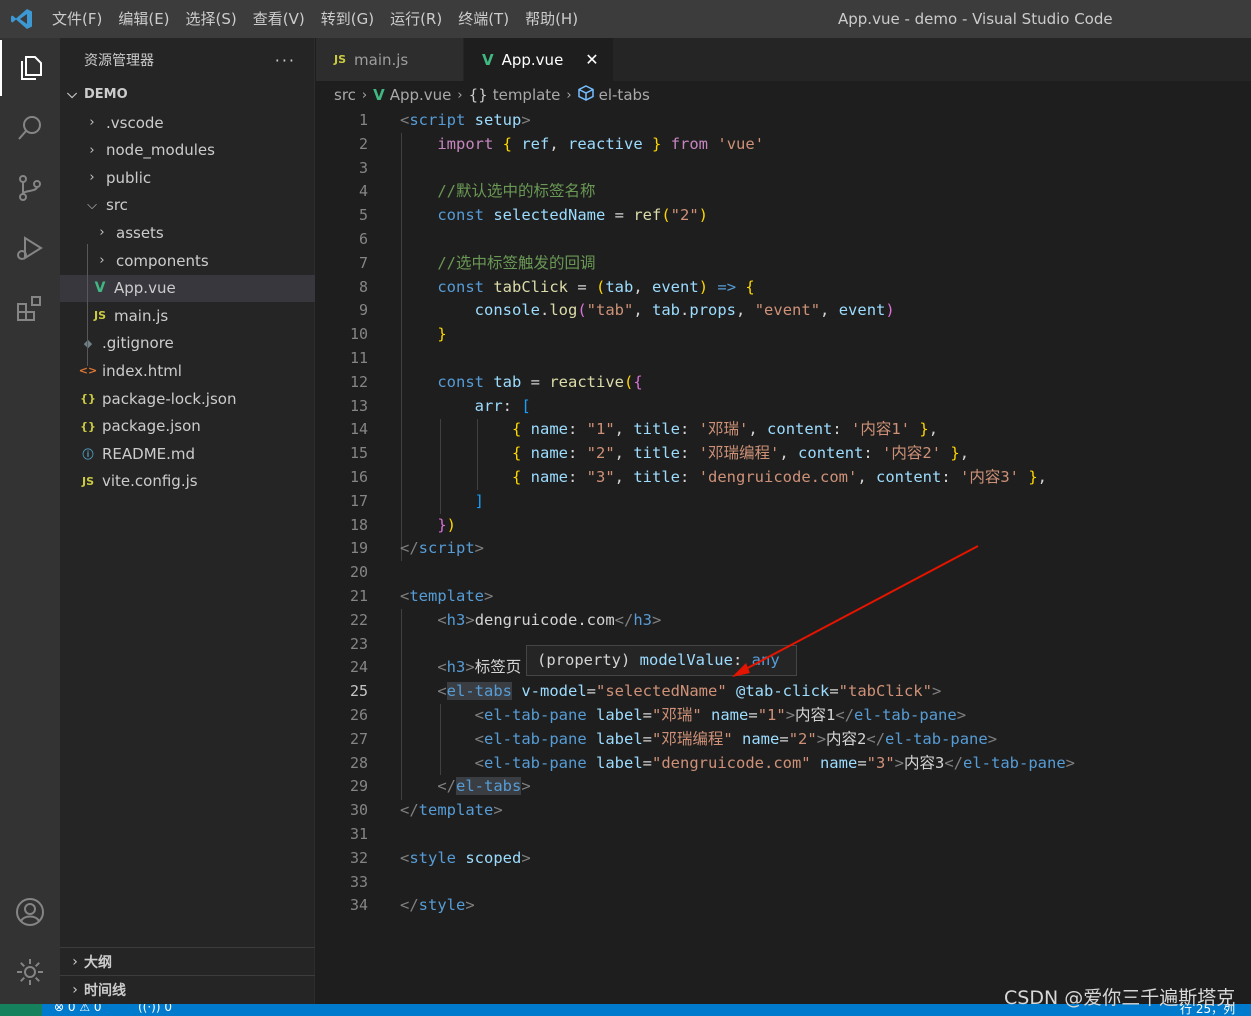 The image size is (1251, 1016). I want to click on line-number: 4, so click(363, 191).